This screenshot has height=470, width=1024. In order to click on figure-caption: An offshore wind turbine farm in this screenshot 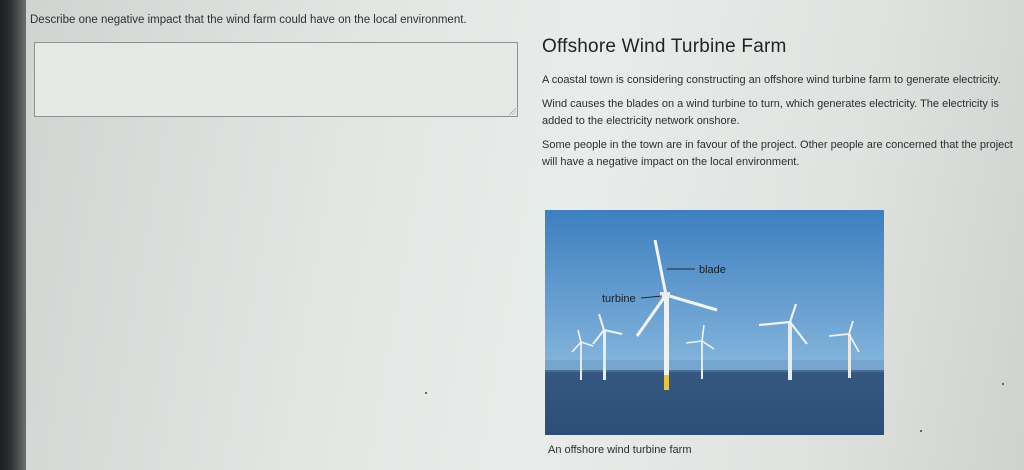, I will do `click(620, 450)`.